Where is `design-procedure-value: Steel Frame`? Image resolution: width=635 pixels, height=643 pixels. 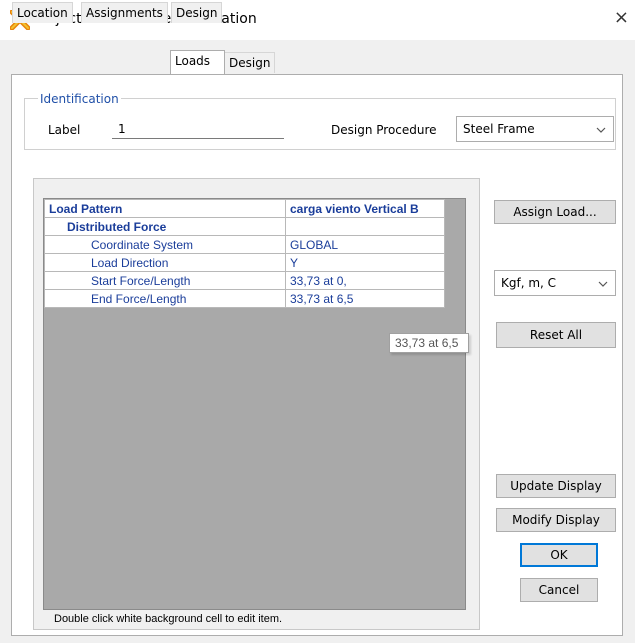
design-procedure-value: Steel Frame is located at coordinates (499, 129).